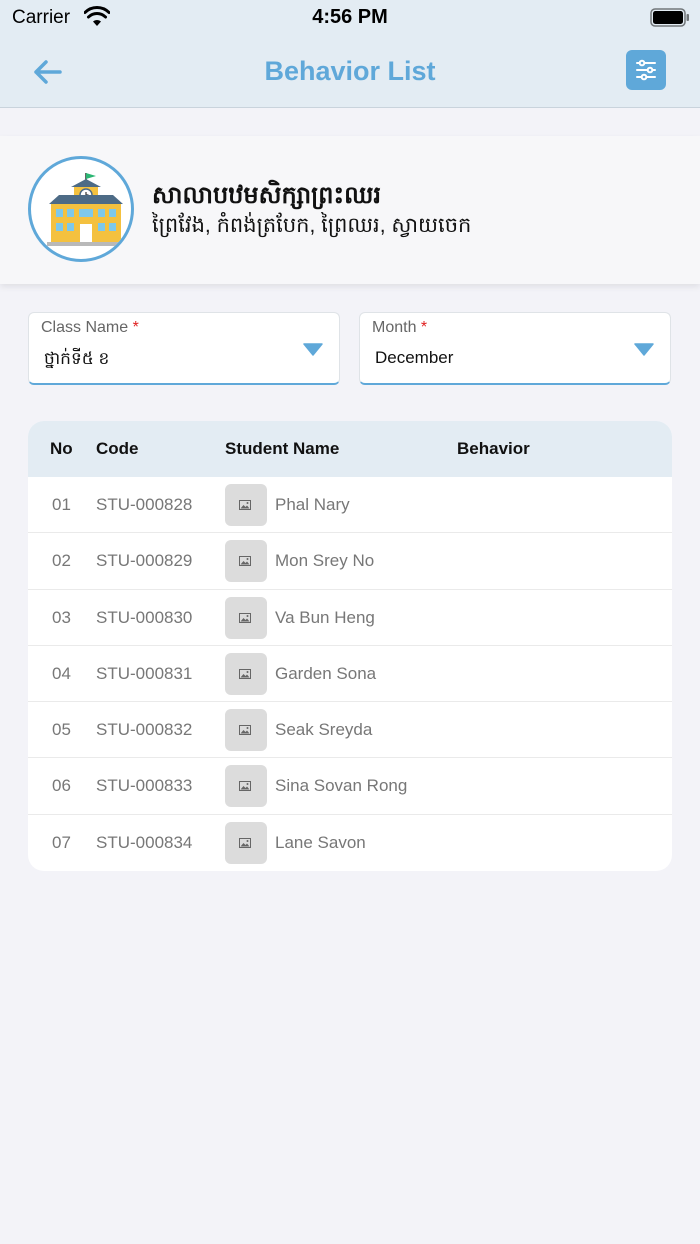  I want to click on school-logo, so click(81, 209).